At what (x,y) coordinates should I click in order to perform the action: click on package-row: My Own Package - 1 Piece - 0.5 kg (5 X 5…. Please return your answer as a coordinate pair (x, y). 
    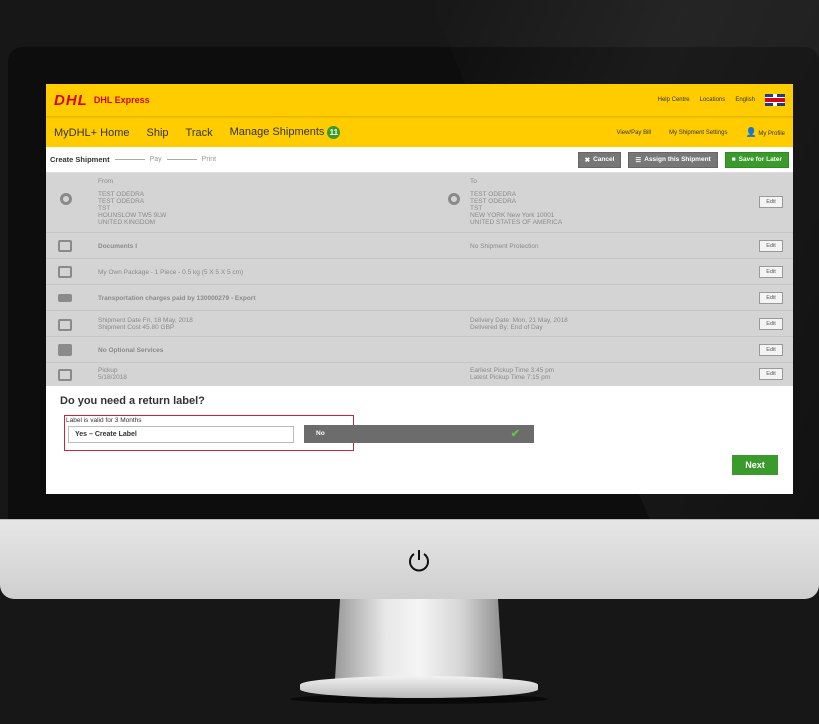
    Looking at the image, I should click on (419, 272).